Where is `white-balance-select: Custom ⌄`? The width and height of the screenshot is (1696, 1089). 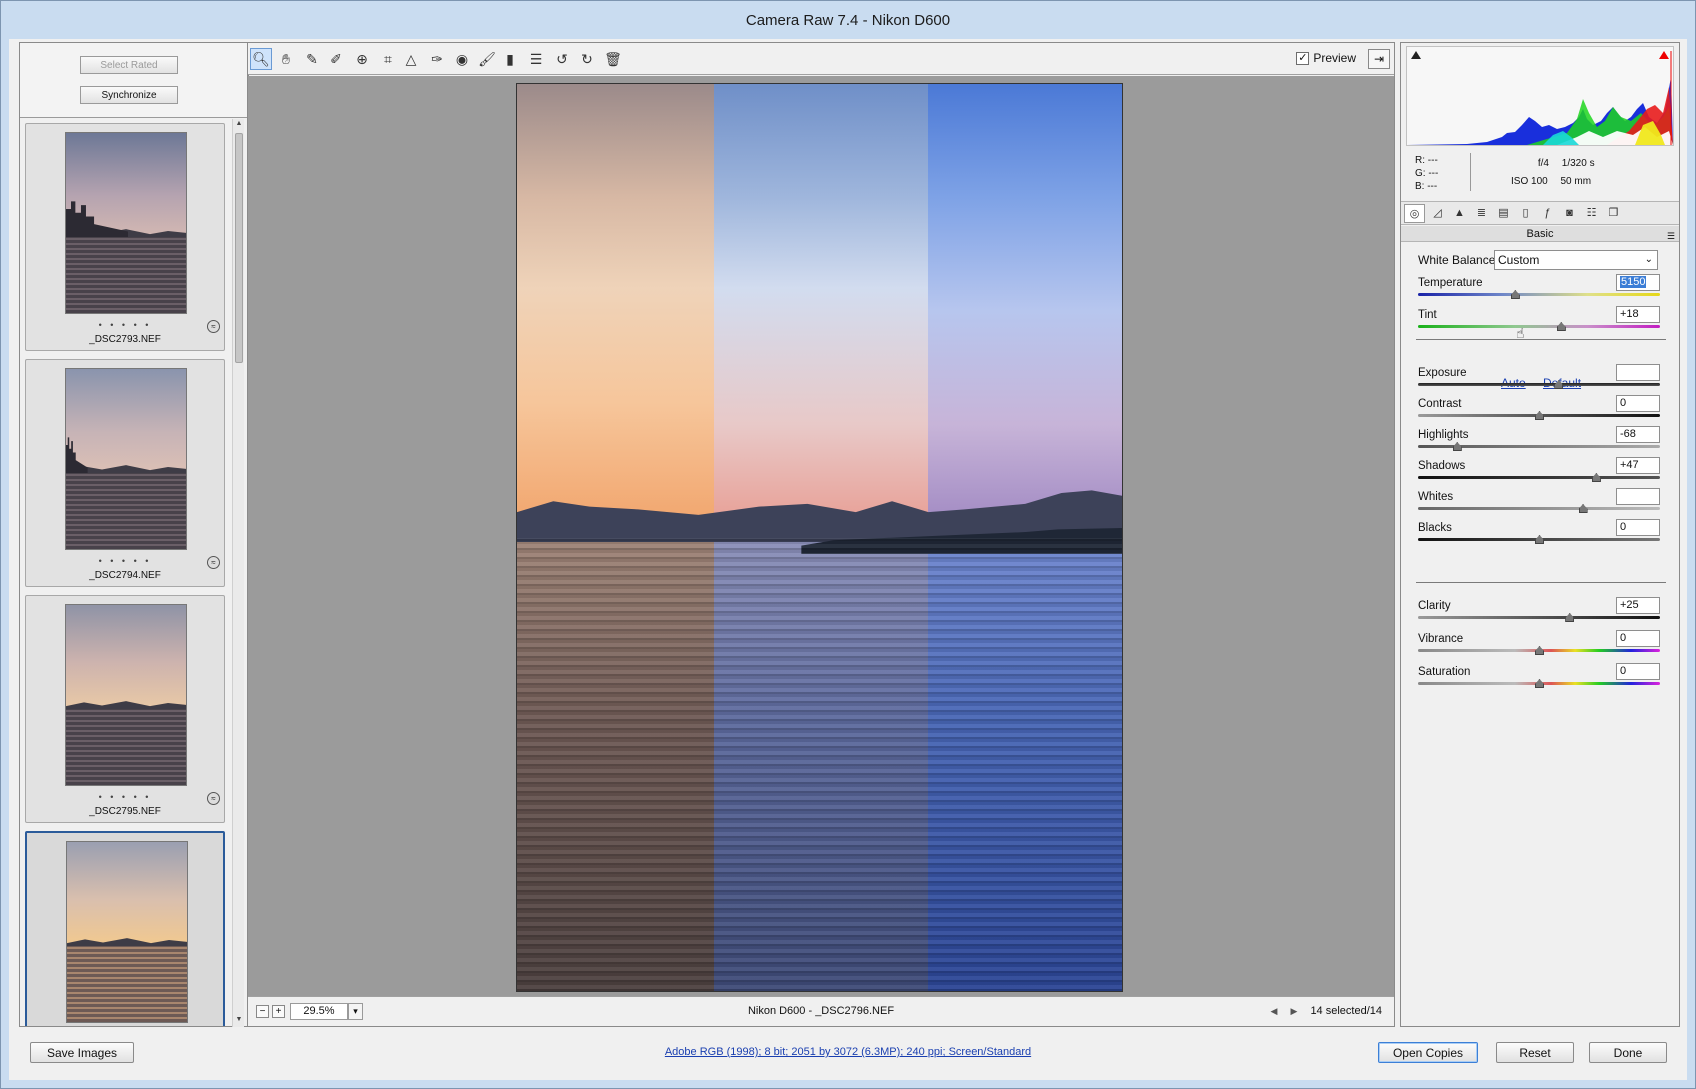 white-balance-select: Custom ⌄ is located at coordinates (1576, 260).